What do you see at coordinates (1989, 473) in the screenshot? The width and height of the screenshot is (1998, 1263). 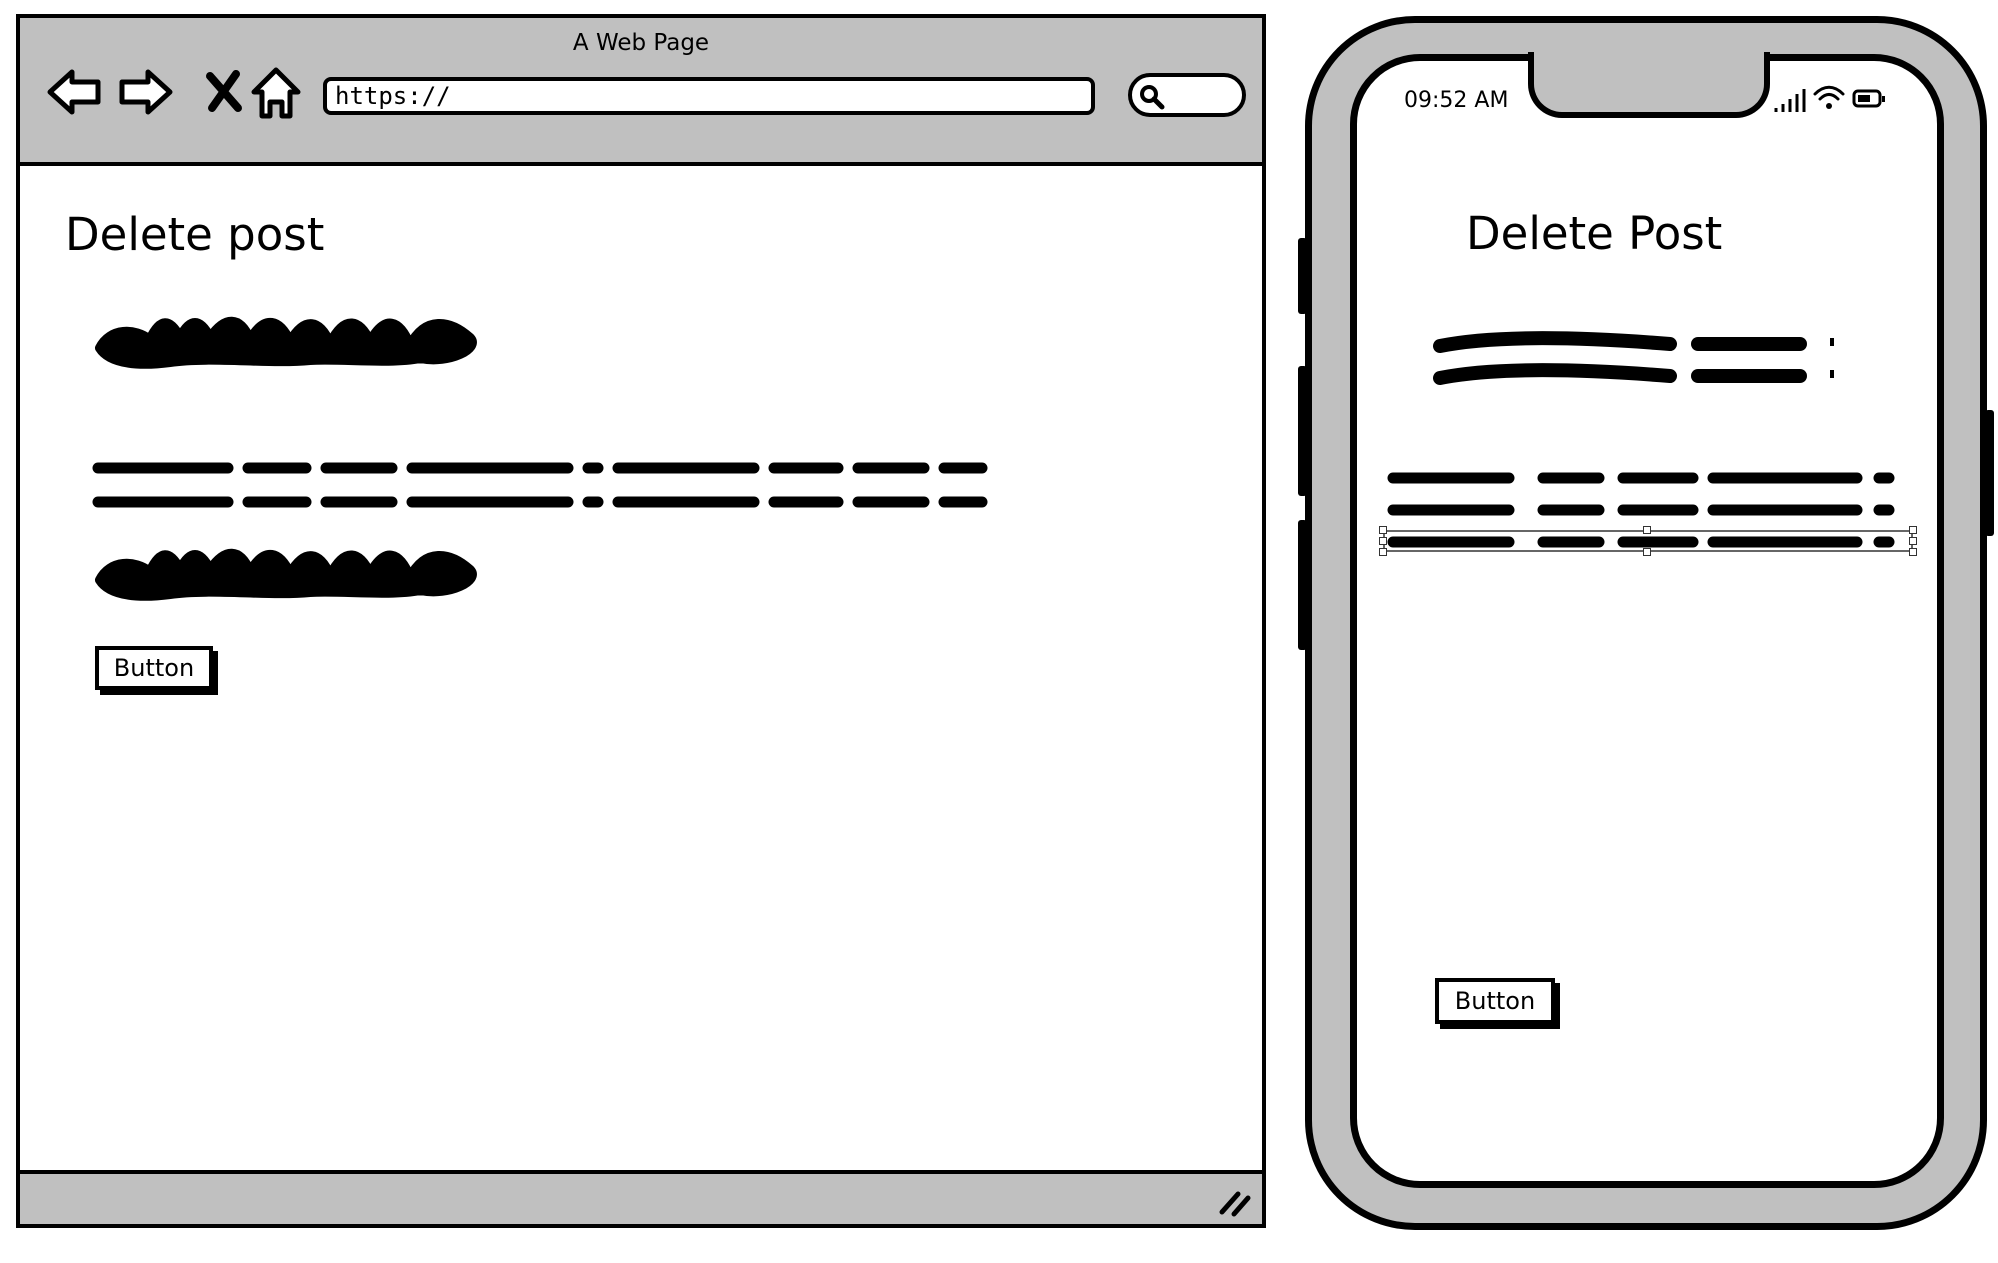 I see `phone-power-button` at bounding box center [1989, 473].